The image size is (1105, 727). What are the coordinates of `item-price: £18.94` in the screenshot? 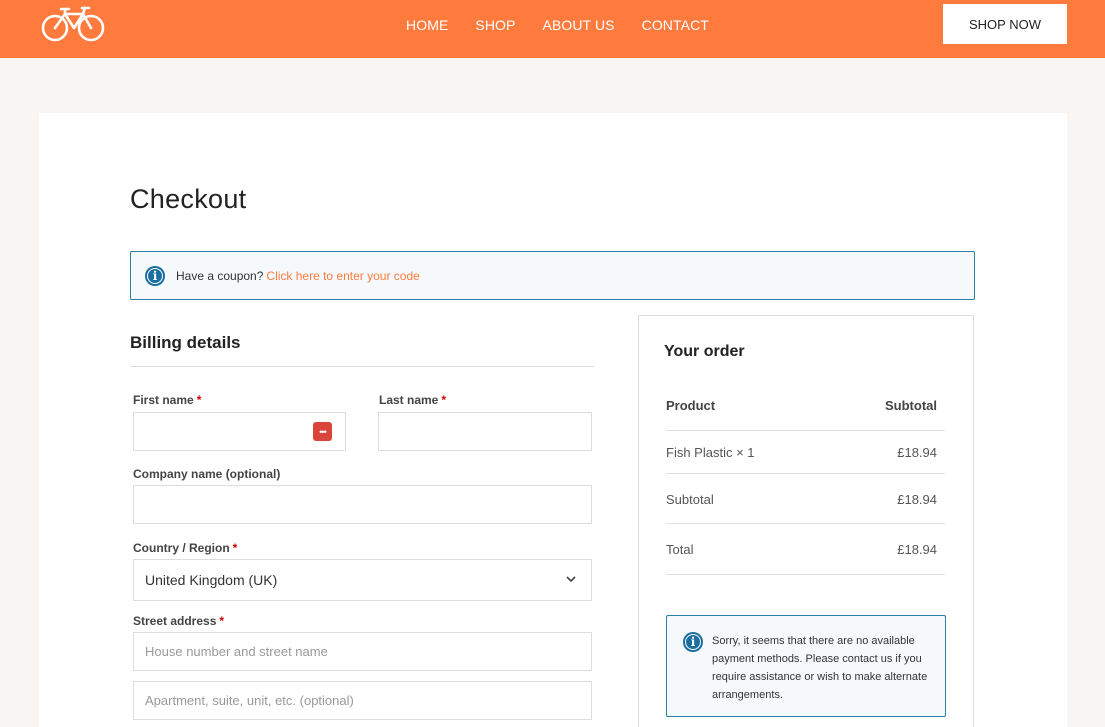 It's located at (917, 452).